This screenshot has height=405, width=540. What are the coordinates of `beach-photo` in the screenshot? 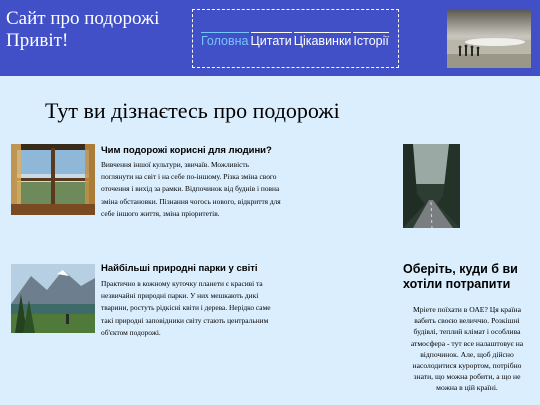 It's located at (489, 39).